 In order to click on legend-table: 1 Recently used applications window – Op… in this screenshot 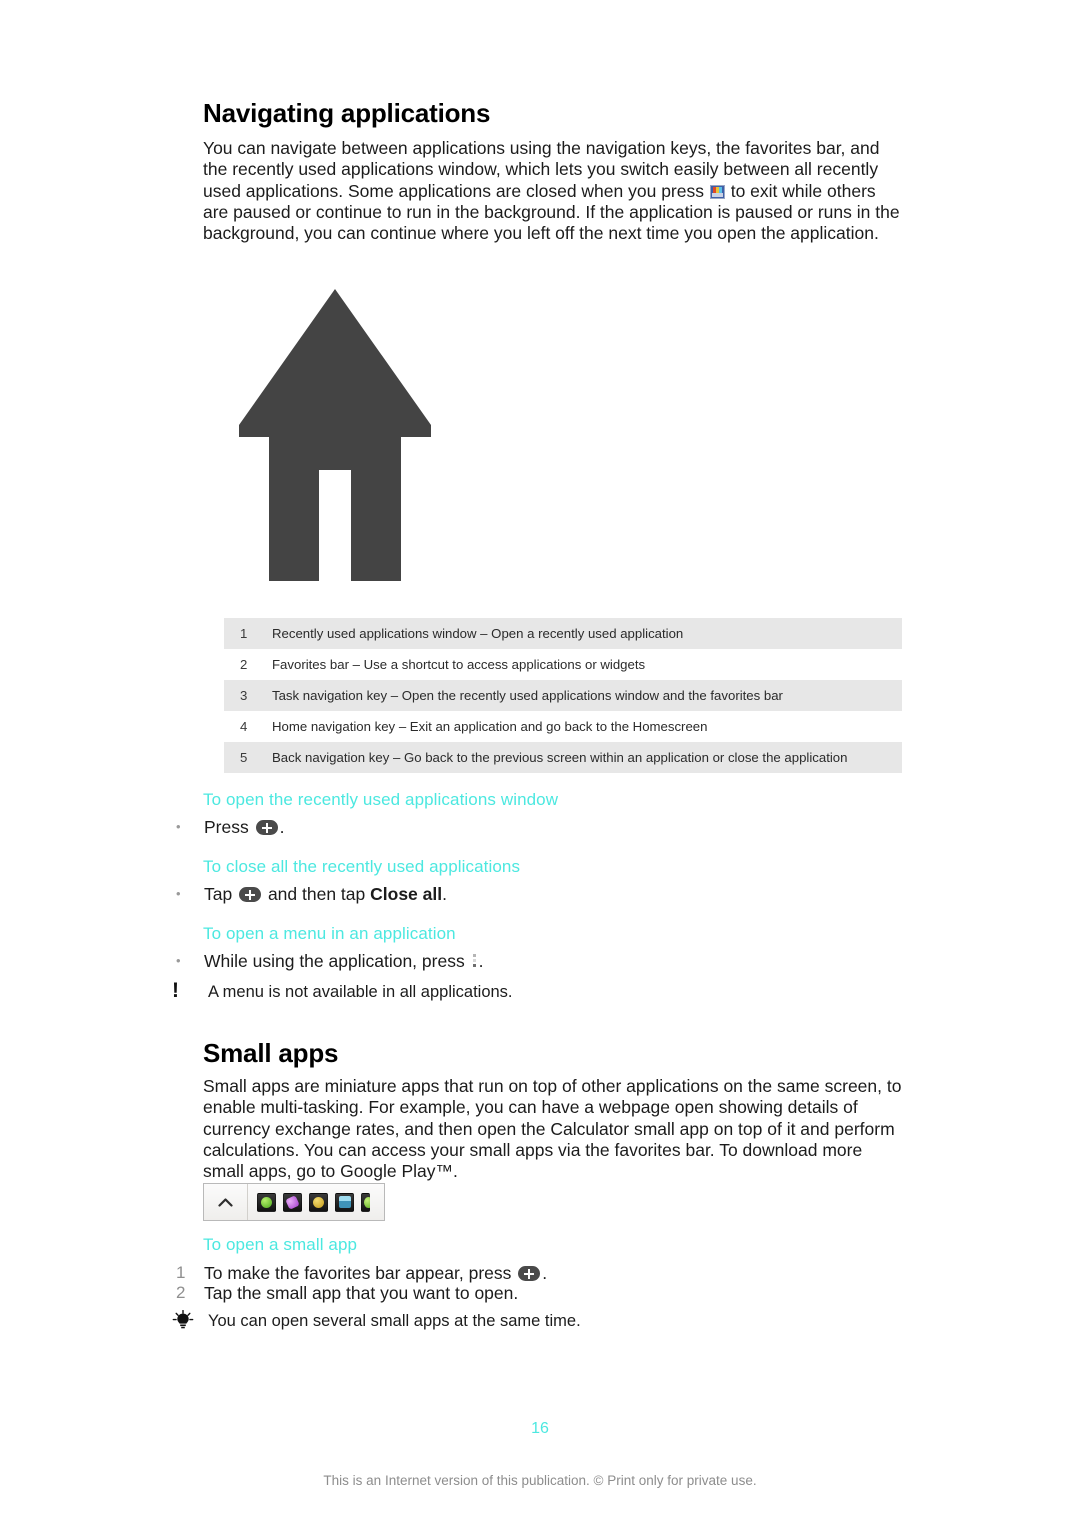, I will do `click(563, 695)`.